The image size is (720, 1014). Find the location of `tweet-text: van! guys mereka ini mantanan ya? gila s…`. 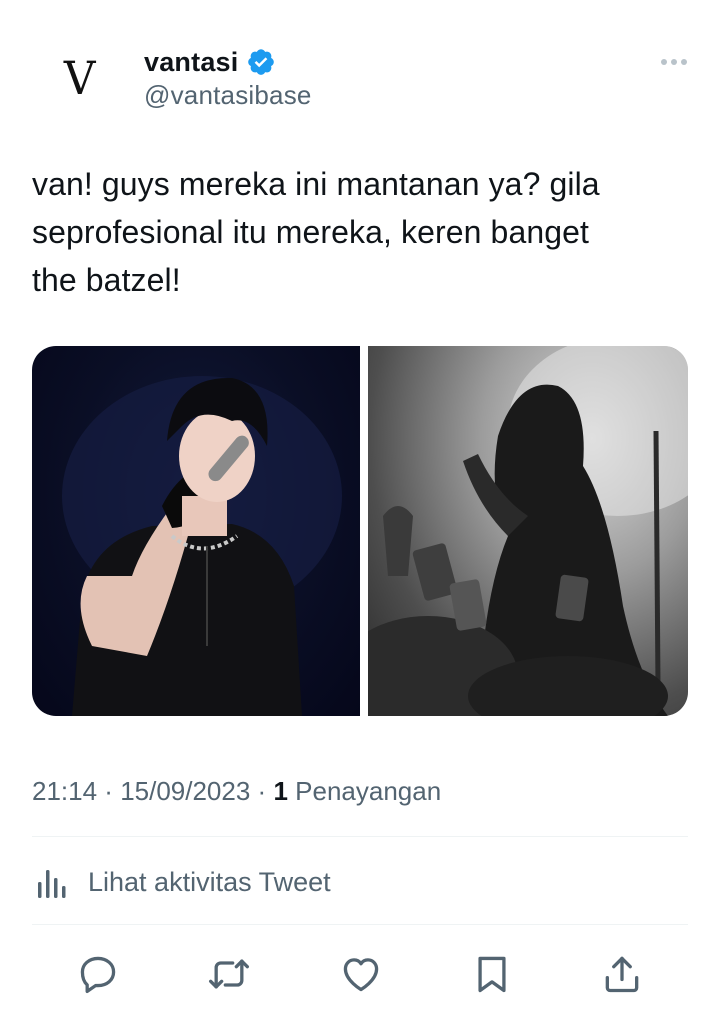

tweet-text: van! guys mereka ini mantanan ya? gila s… is located at coordinates (362, 232).